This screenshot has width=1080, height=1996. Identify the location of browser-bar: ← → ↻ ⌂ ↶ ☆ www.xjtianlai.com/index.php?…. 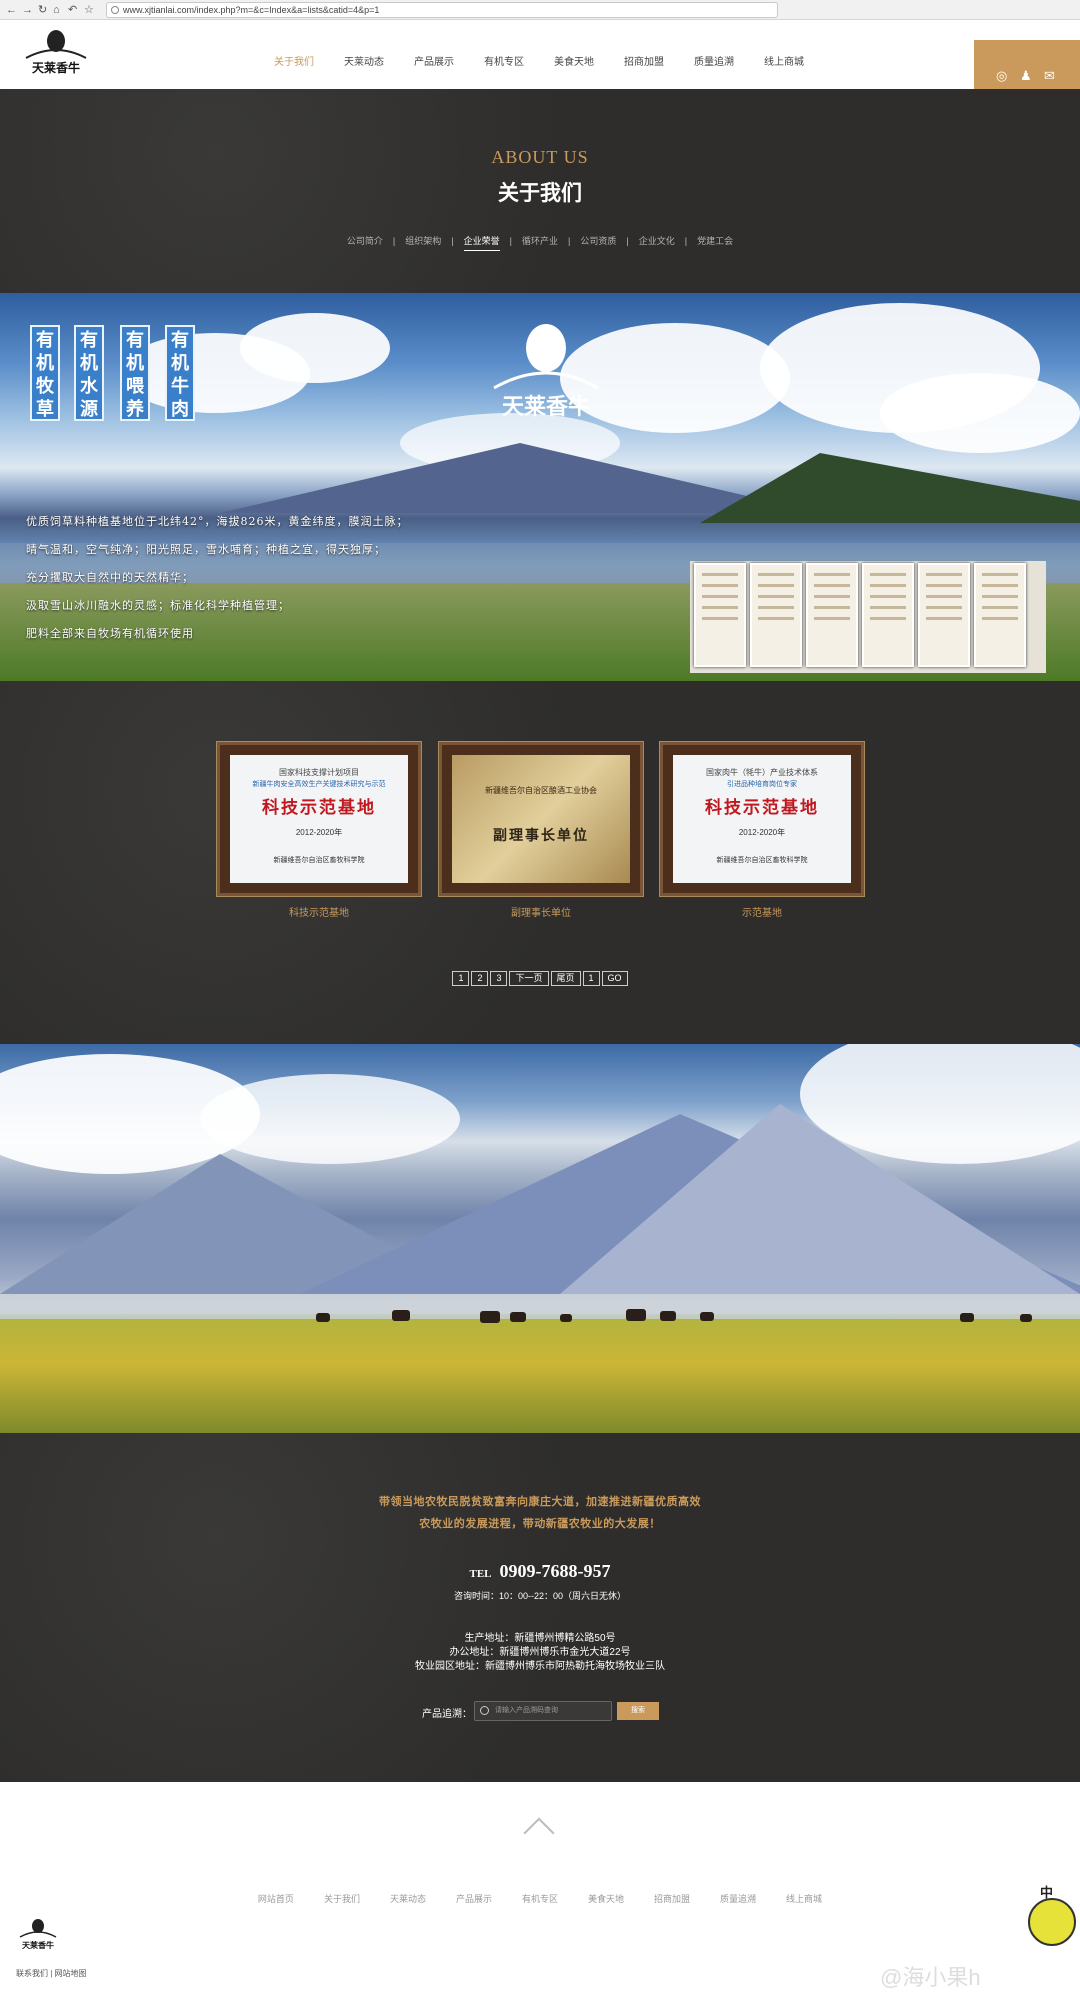
(540, 10).